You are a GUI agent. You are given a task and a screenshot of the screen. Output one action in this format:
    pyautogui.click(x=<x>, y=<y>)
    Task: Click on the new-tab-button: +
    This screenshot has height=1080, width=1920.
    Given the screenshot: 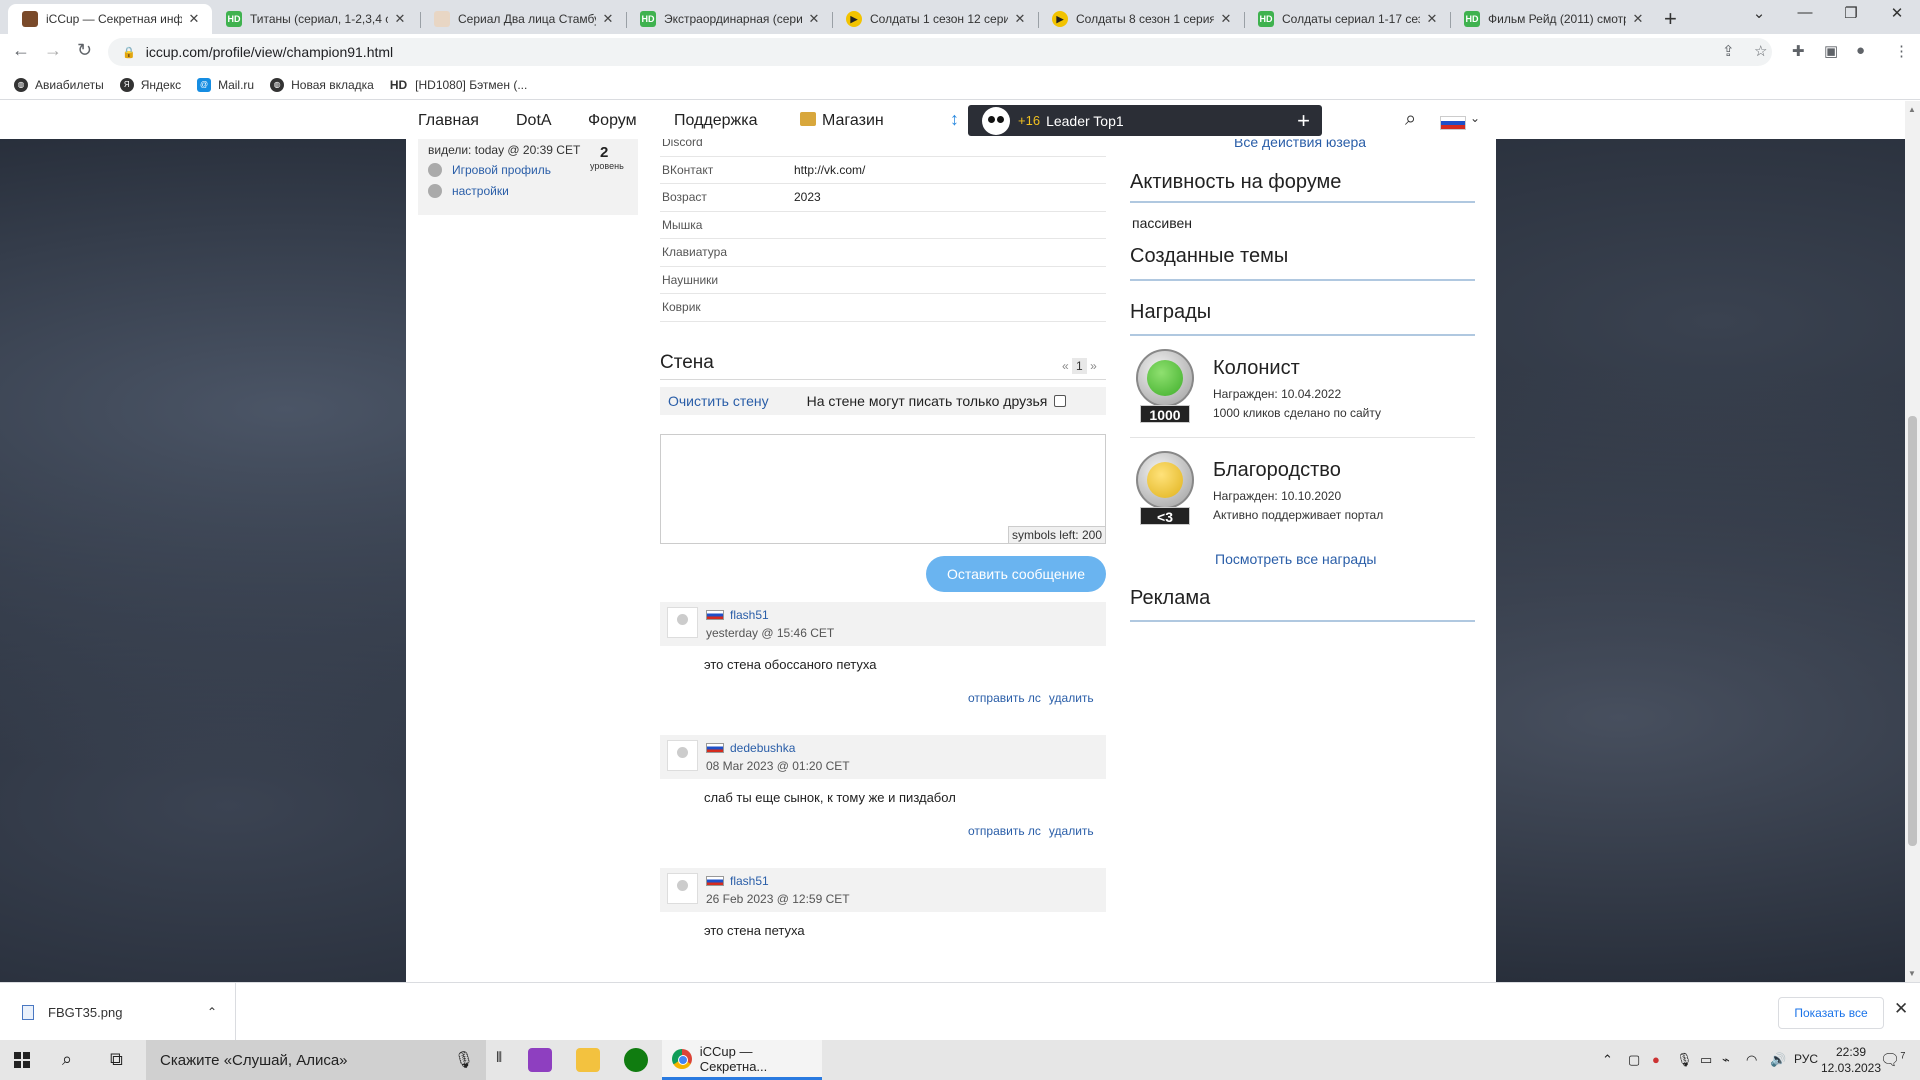 What is the action you would take?
    pyautogui.click(x=1670, y=19)
    